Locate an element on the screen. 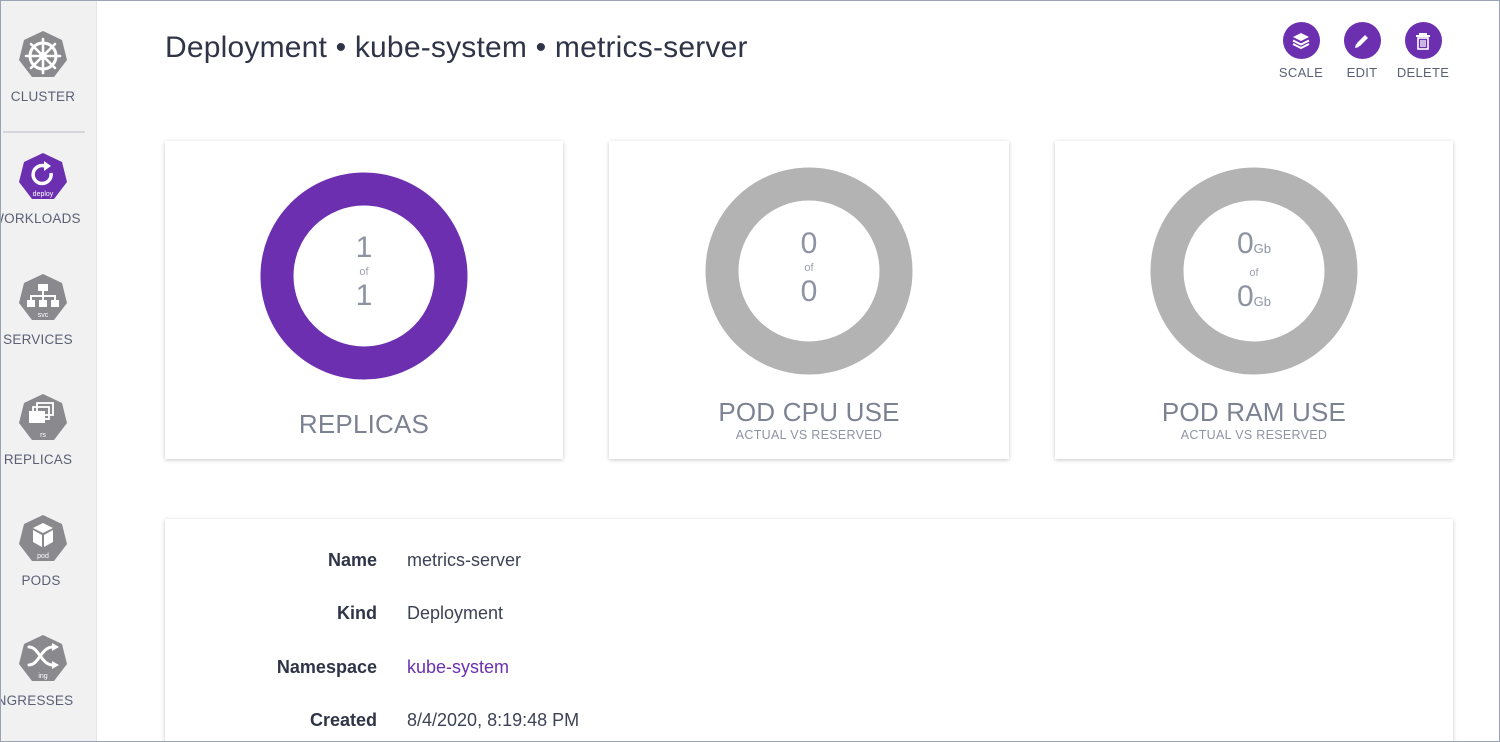 The image size is (1500, 742). sidebar-item-label: WORKLOADS is located at coordinates (40, 218).